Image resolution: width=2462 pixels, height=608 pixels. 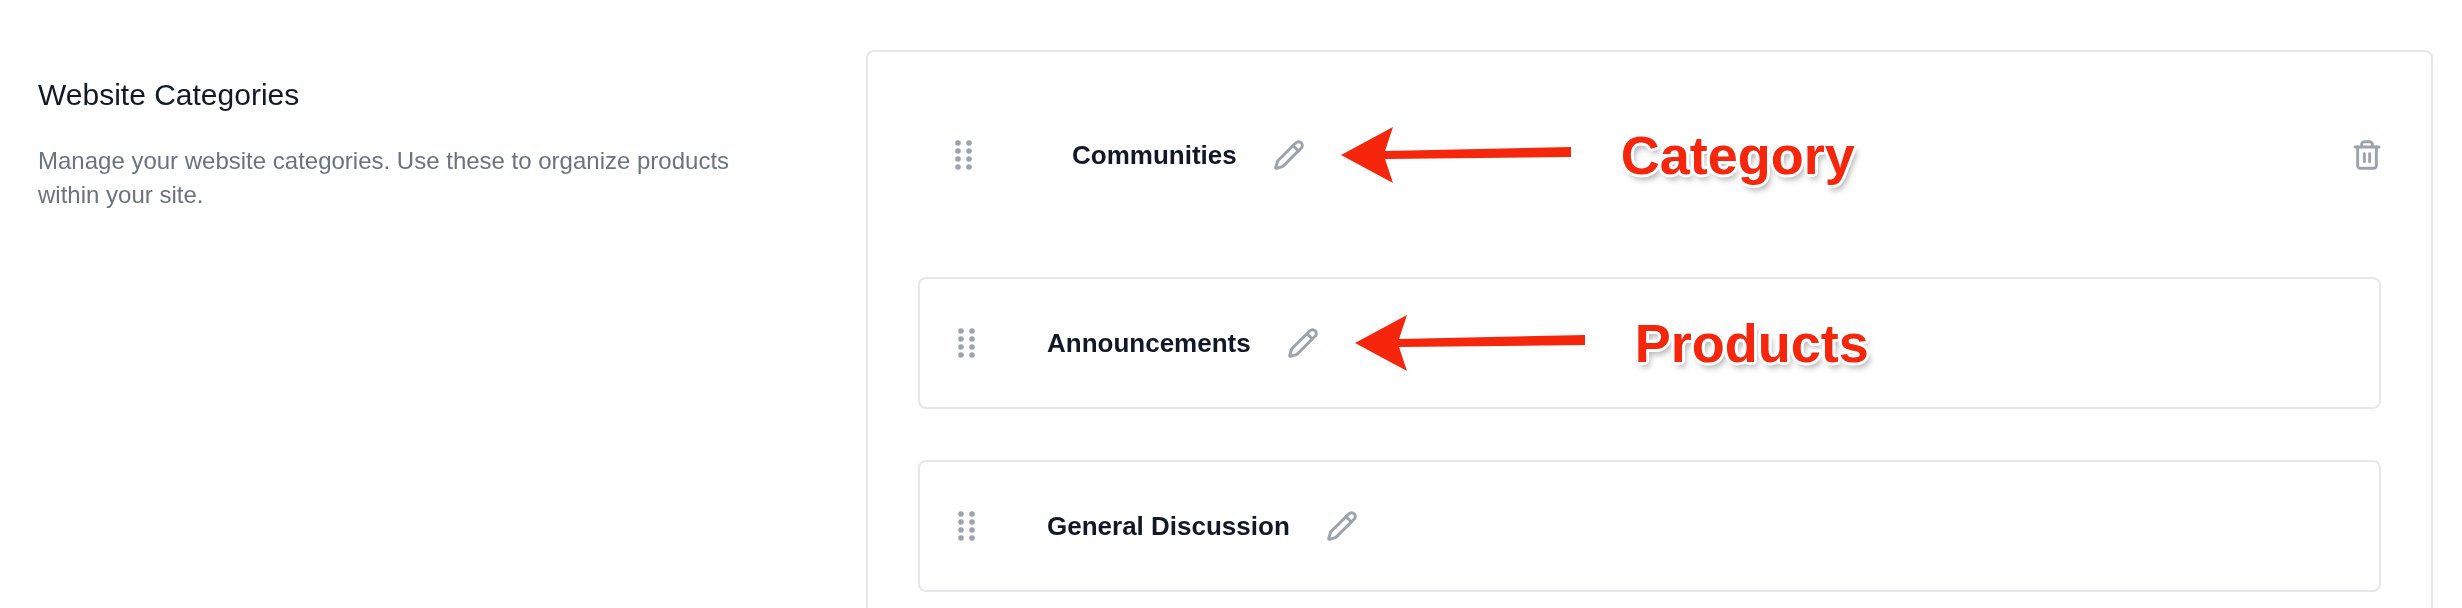 I want to click on product-row: Announcements Products, so click(x=1649, y=343).